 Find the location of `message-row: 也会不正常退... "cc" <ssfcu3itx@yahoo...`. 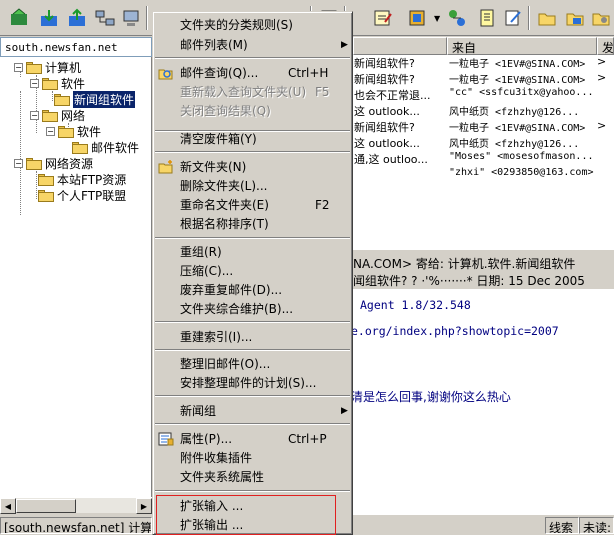

message-row: 也会不正常退... "cc" <ssfcu3itx@yahoo... is located at coordinates (483, 95).